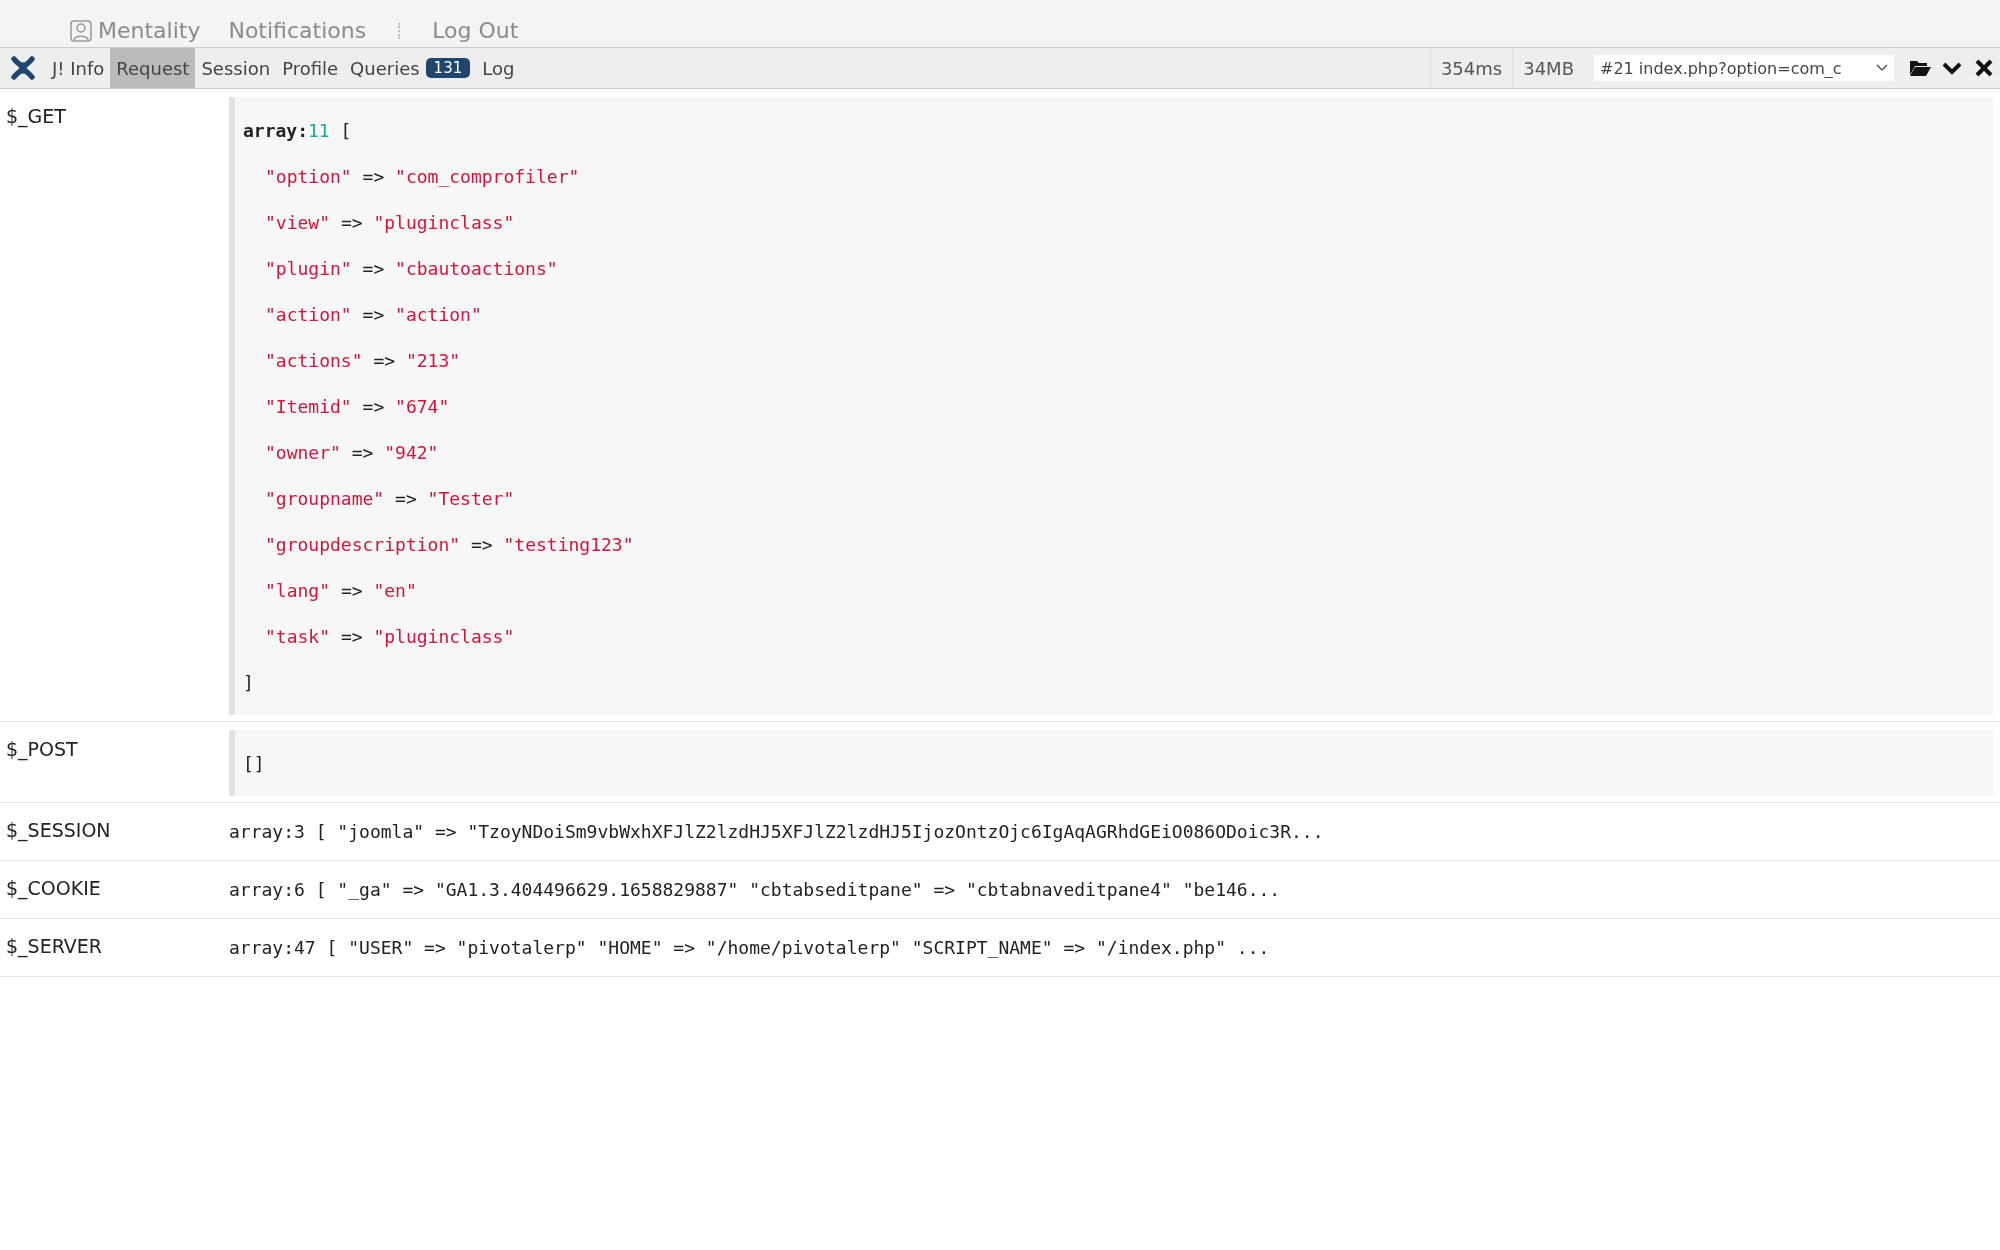  Describe the element at coordinates (411, 268) in the screenshot. I see `dump-entry: "plugin" => "cbautoactions"` at that location.